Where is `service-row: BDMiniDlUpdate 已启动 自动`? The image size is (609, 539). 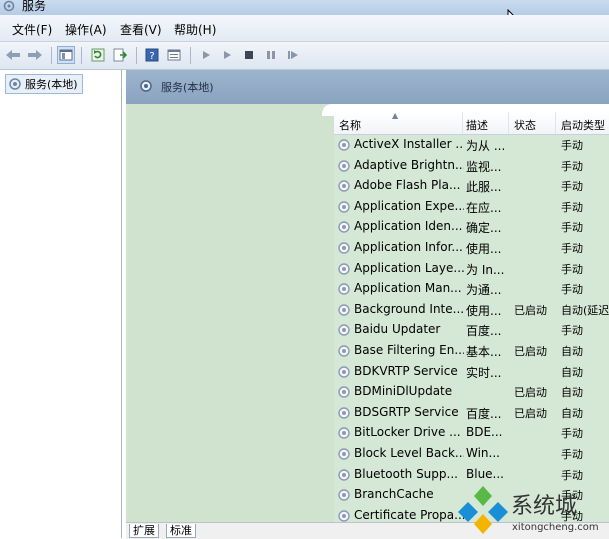 service-row: BDMiniDlUpdate 已启动 自动 is located at coordinates (471, 392).